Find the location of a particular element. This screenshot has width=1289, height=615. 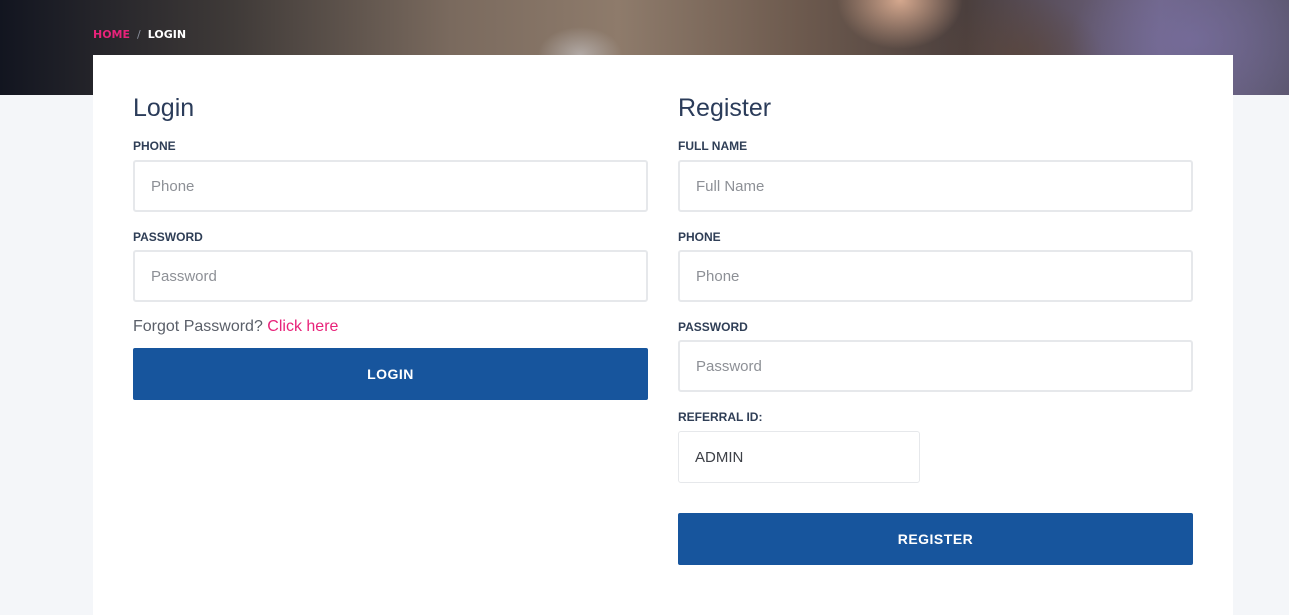

login-phone-label: PHONE is located at coordinates (154, 146).